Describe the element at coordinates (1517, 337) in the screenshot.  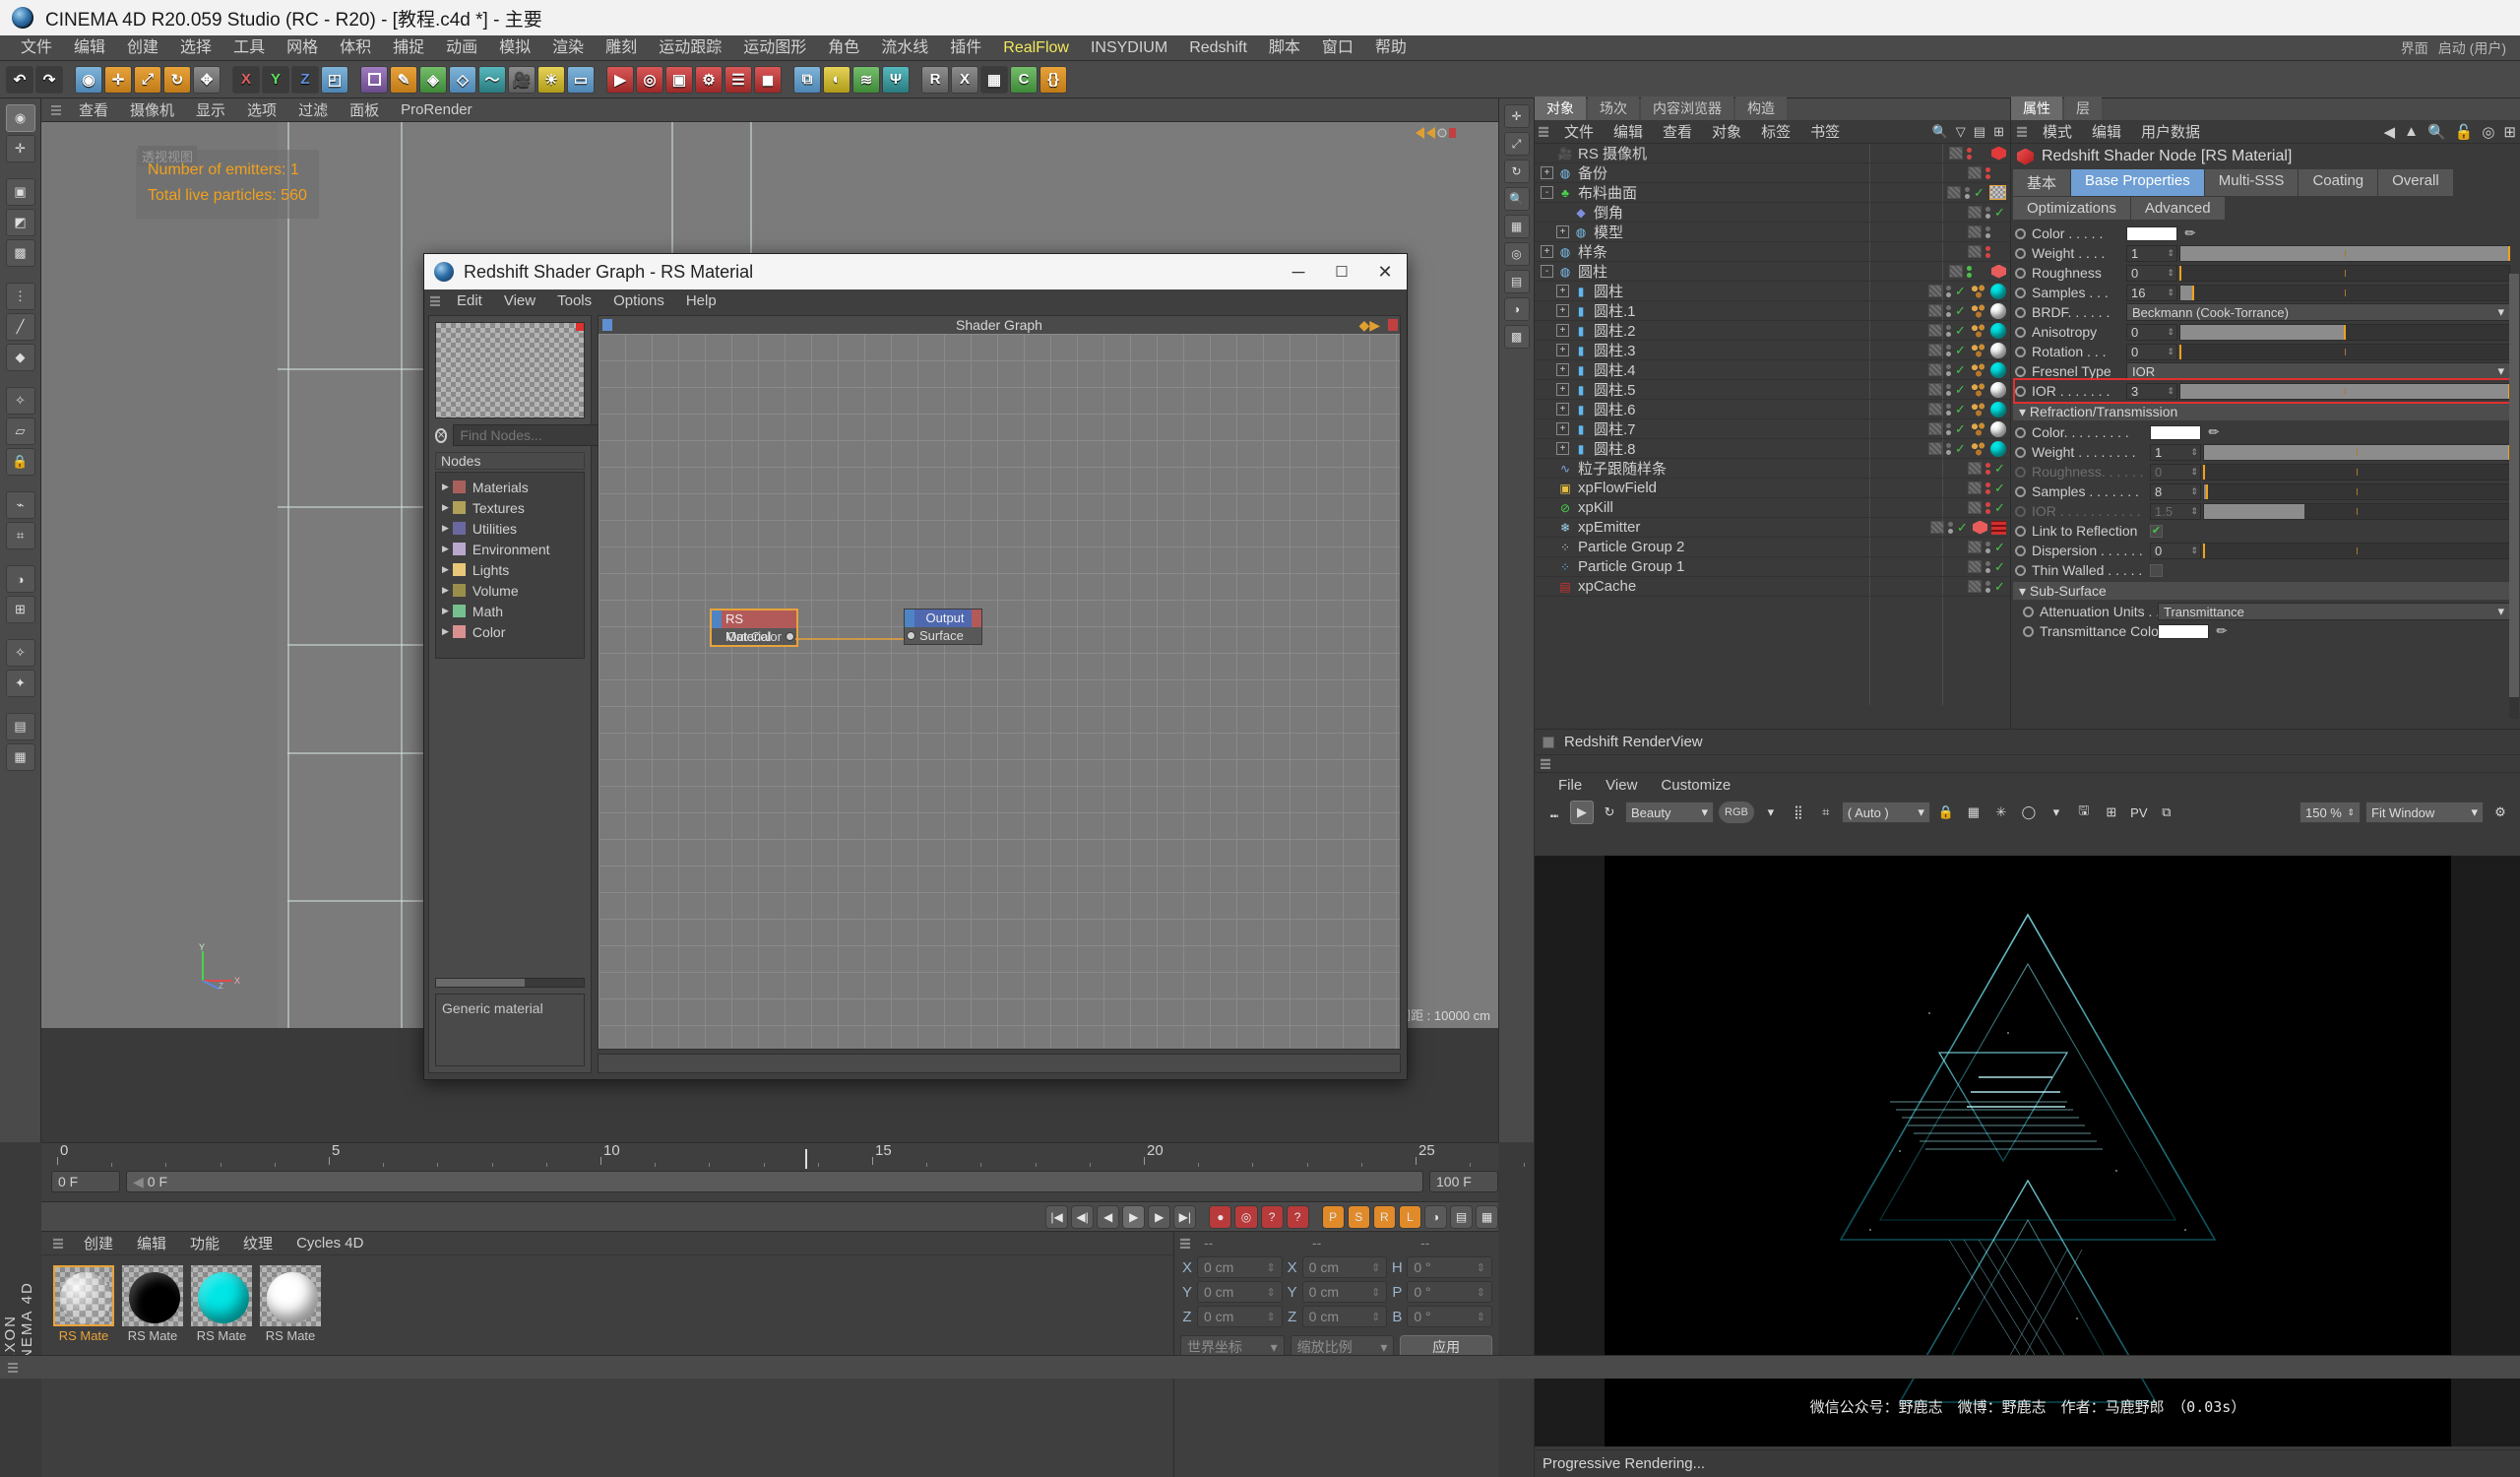
I see `vp-filter-icon: ▩` at that location.